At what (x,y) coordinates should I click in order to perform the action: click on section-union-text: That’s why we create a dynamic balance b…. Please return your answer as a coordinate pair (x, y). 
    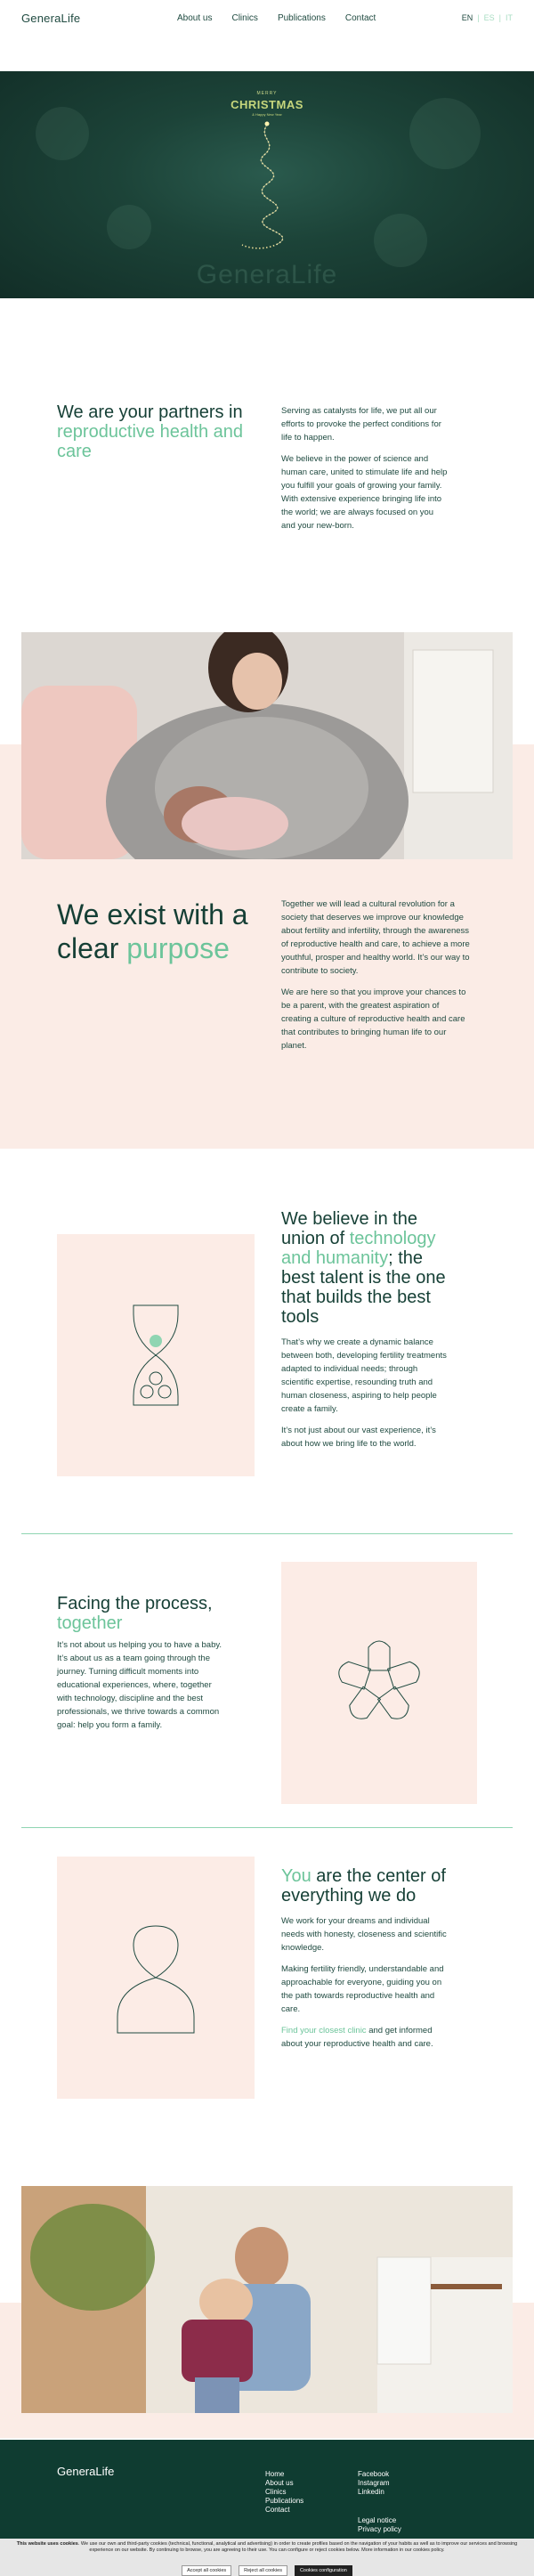
    Looking at the image, I should click on (365, 1397).